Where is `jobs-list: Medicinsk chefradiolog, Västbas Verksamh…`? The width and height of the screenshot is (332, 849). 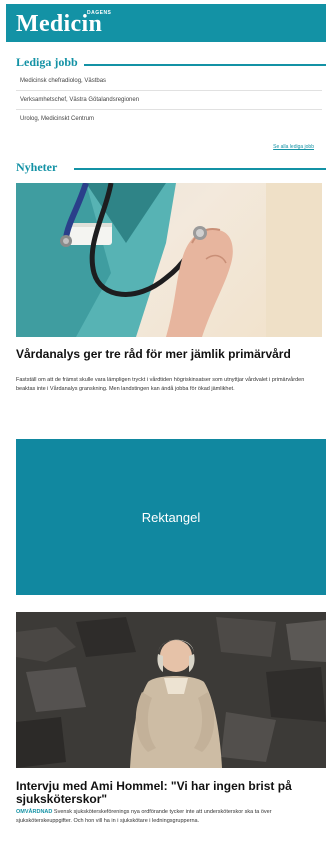
jobs-list: Medicinsk chefradiolog, Västbas Verksamh… is located at coordinates (169, 113).